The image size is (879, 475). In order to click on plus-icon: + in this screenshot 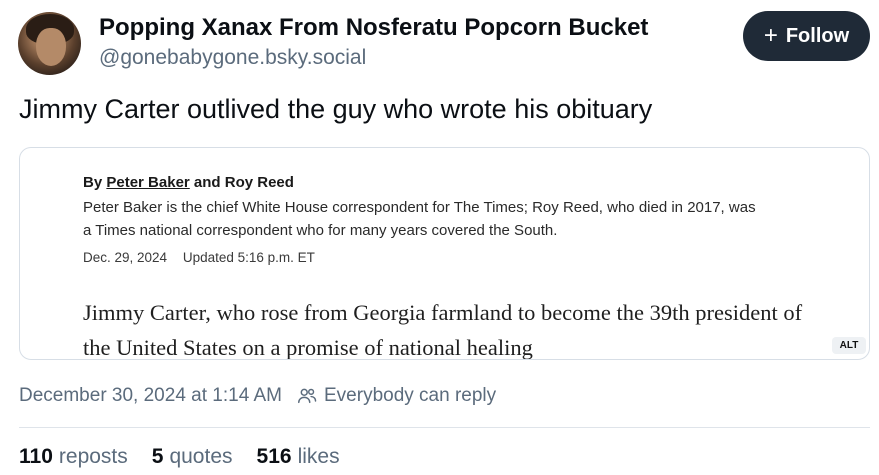, I will do `click(770, 35)`.